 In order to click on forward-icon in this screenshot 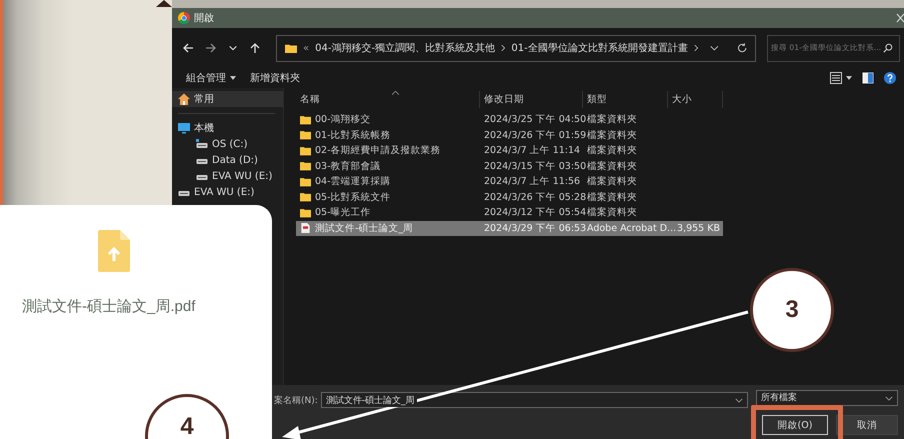, I will do `click(211, 48)`.